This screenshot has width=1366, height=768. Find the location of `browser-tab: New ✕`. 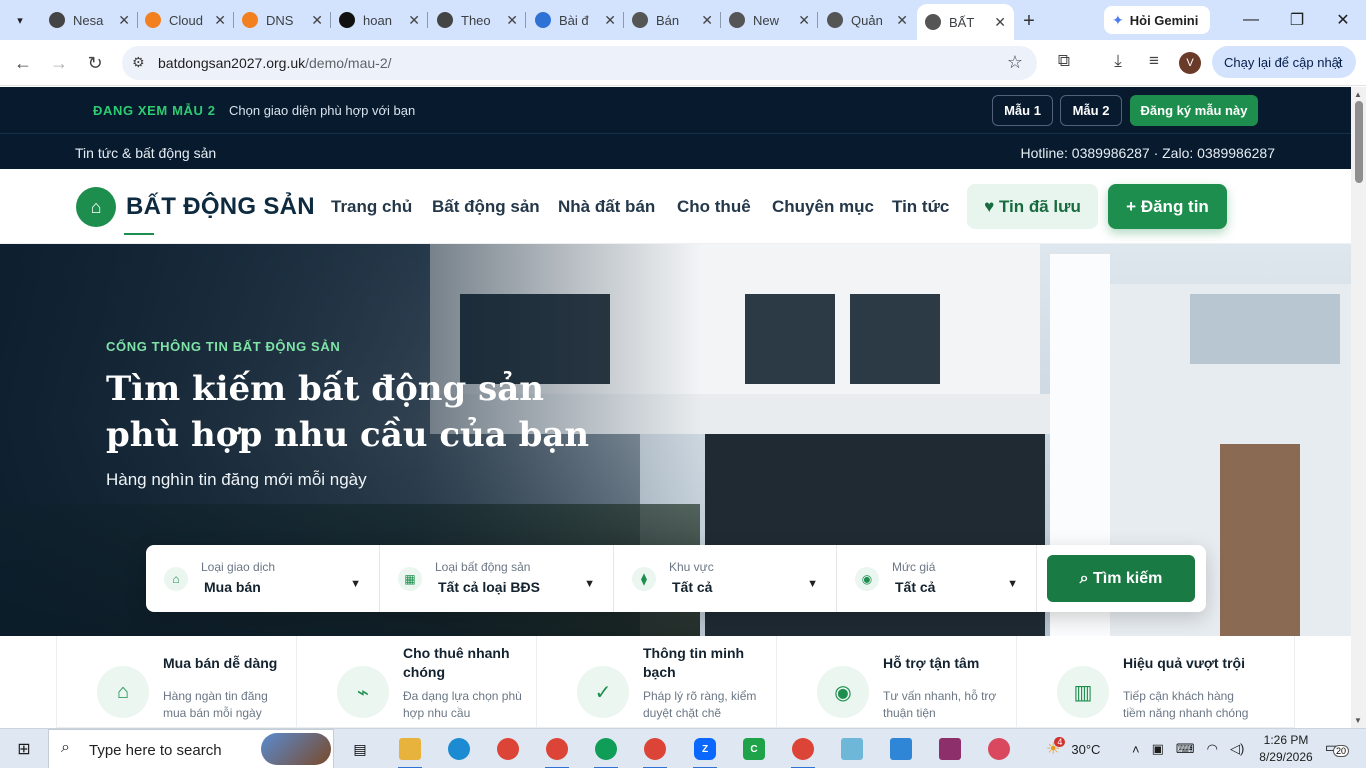

browser-tab: New ✕ is located at coordinates (769, 20).